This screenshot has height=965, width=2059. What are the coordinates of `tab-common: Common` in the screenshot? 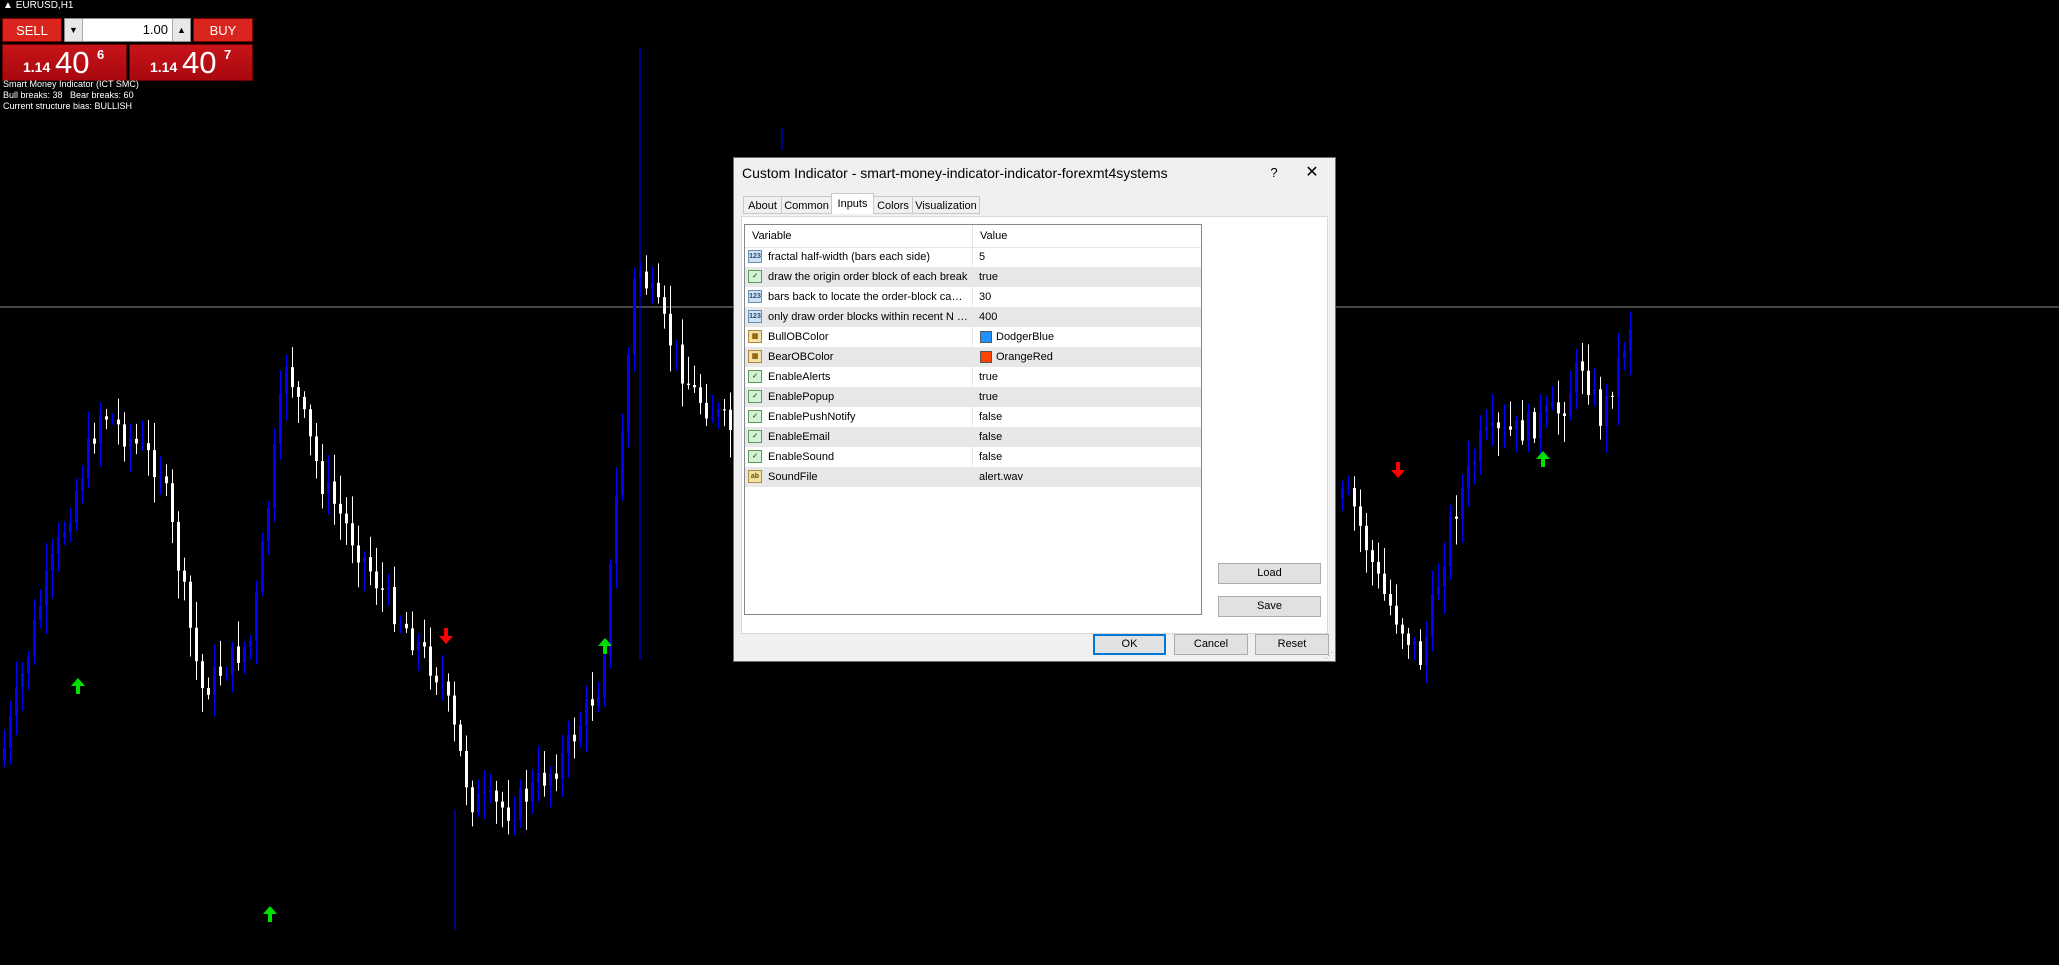 It's located at (806, 205).